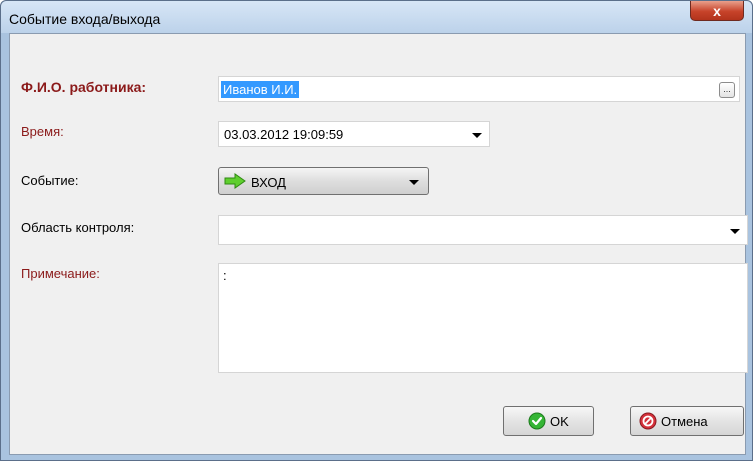 The height and width of the screenshot is (461, 753). Describe the element at coordinates (60, 273) in the screenshot. I see `note-label: Примечание:` at that location.